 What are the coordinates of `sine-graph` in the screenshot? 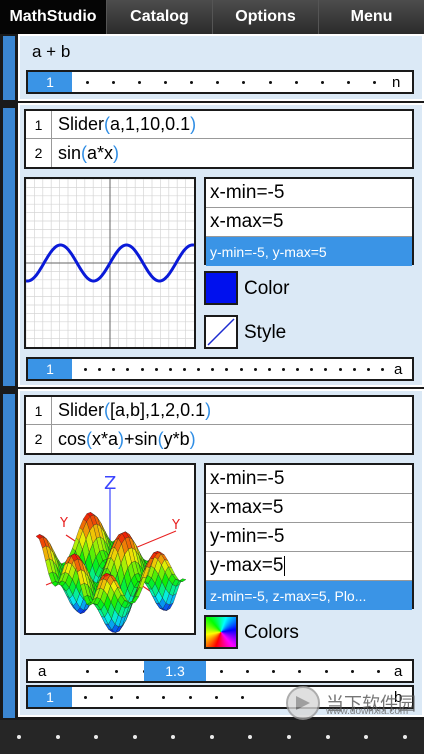 It's located at (110, 263).